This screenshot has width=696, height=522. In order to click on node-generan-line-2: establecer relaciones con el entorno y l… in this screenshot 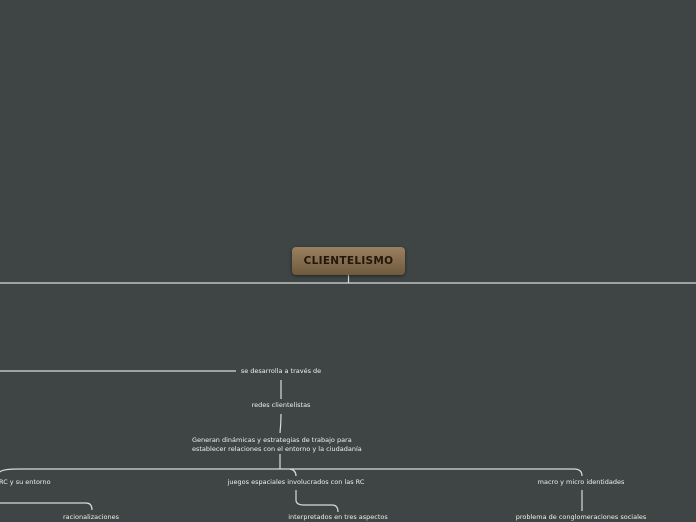, I will do `click(277, 448)`.